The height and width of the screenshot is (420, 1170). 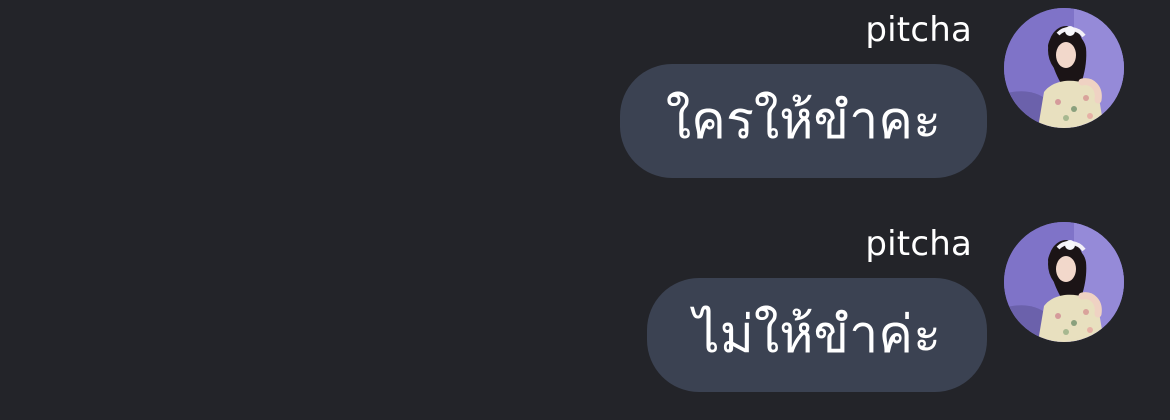 I want to click on message-bubble: ไม่ให้ขำค่ะ, so click(x=817, y=335).